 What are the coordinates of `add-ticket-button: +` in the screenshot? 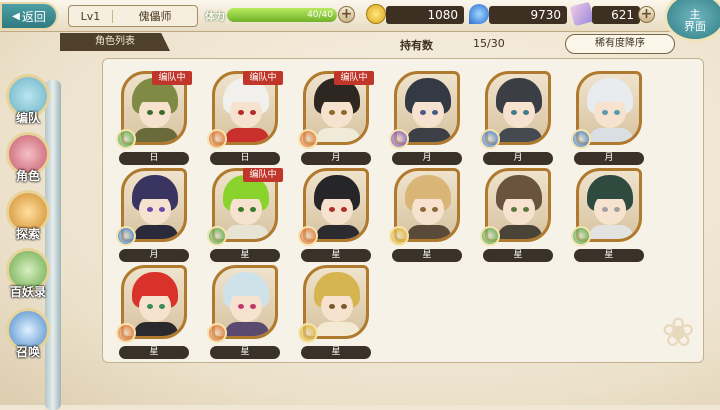 It's located at (646, 14).